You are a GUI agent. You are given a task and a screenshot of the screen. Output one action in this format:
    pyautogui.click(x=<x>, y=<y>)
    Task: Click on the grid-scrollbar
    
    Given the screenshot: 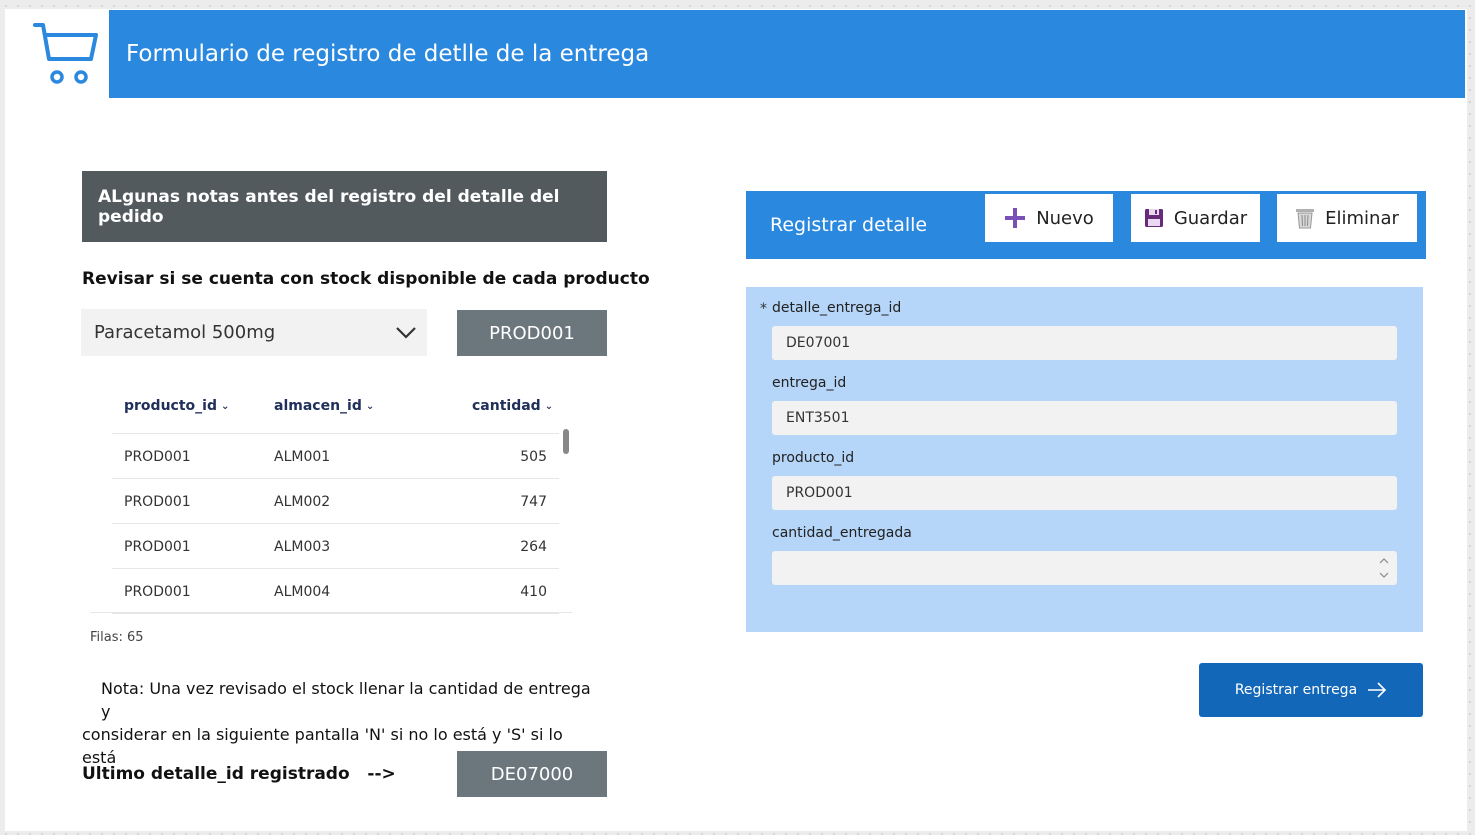 What is the action you would take?
    pyautogui.click(x=566, y=441)
    